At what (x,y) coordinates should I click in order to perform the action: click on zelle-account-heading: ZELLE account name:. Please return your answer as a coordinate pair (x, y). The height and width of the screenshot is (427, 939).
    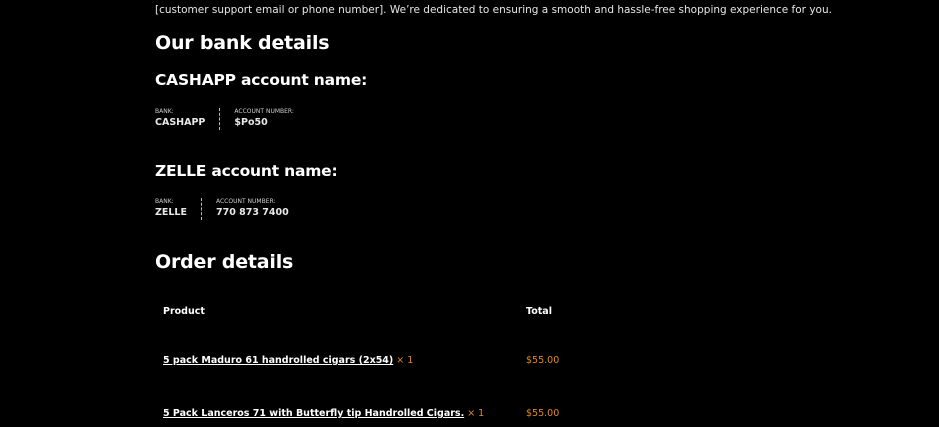
    Looking at the image, I should click on (246, 171).